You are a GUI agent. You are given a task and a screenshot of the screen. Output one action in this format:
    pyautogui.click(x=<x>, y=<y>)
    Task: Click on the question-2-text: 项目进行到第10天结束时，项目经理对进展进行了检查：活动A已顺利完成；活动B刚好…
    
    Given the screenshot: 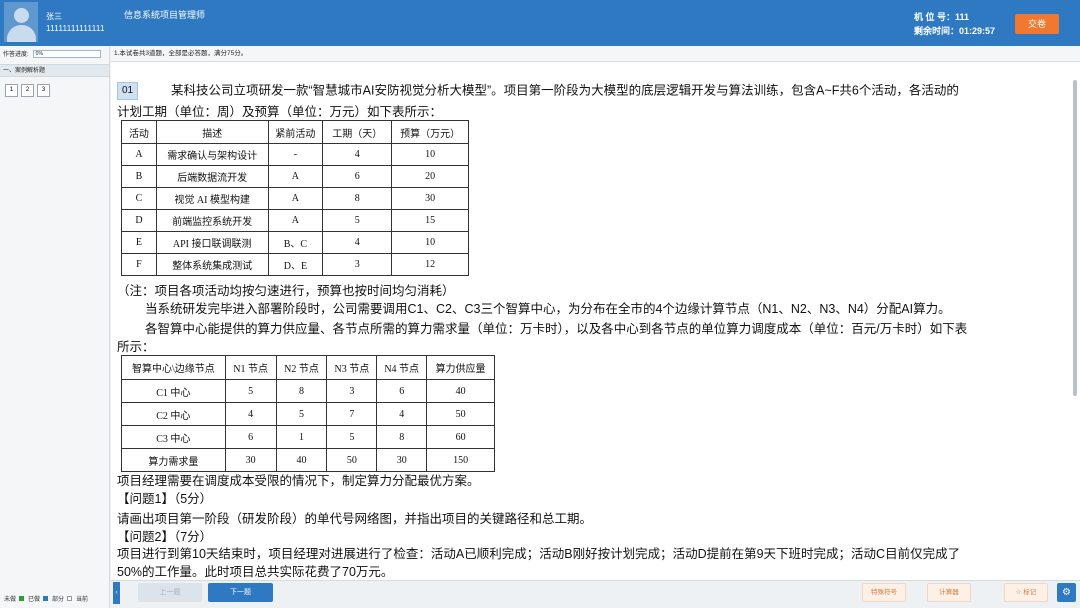 What is the action you would take?
    pyautogui.click(x=539, y=554)
    